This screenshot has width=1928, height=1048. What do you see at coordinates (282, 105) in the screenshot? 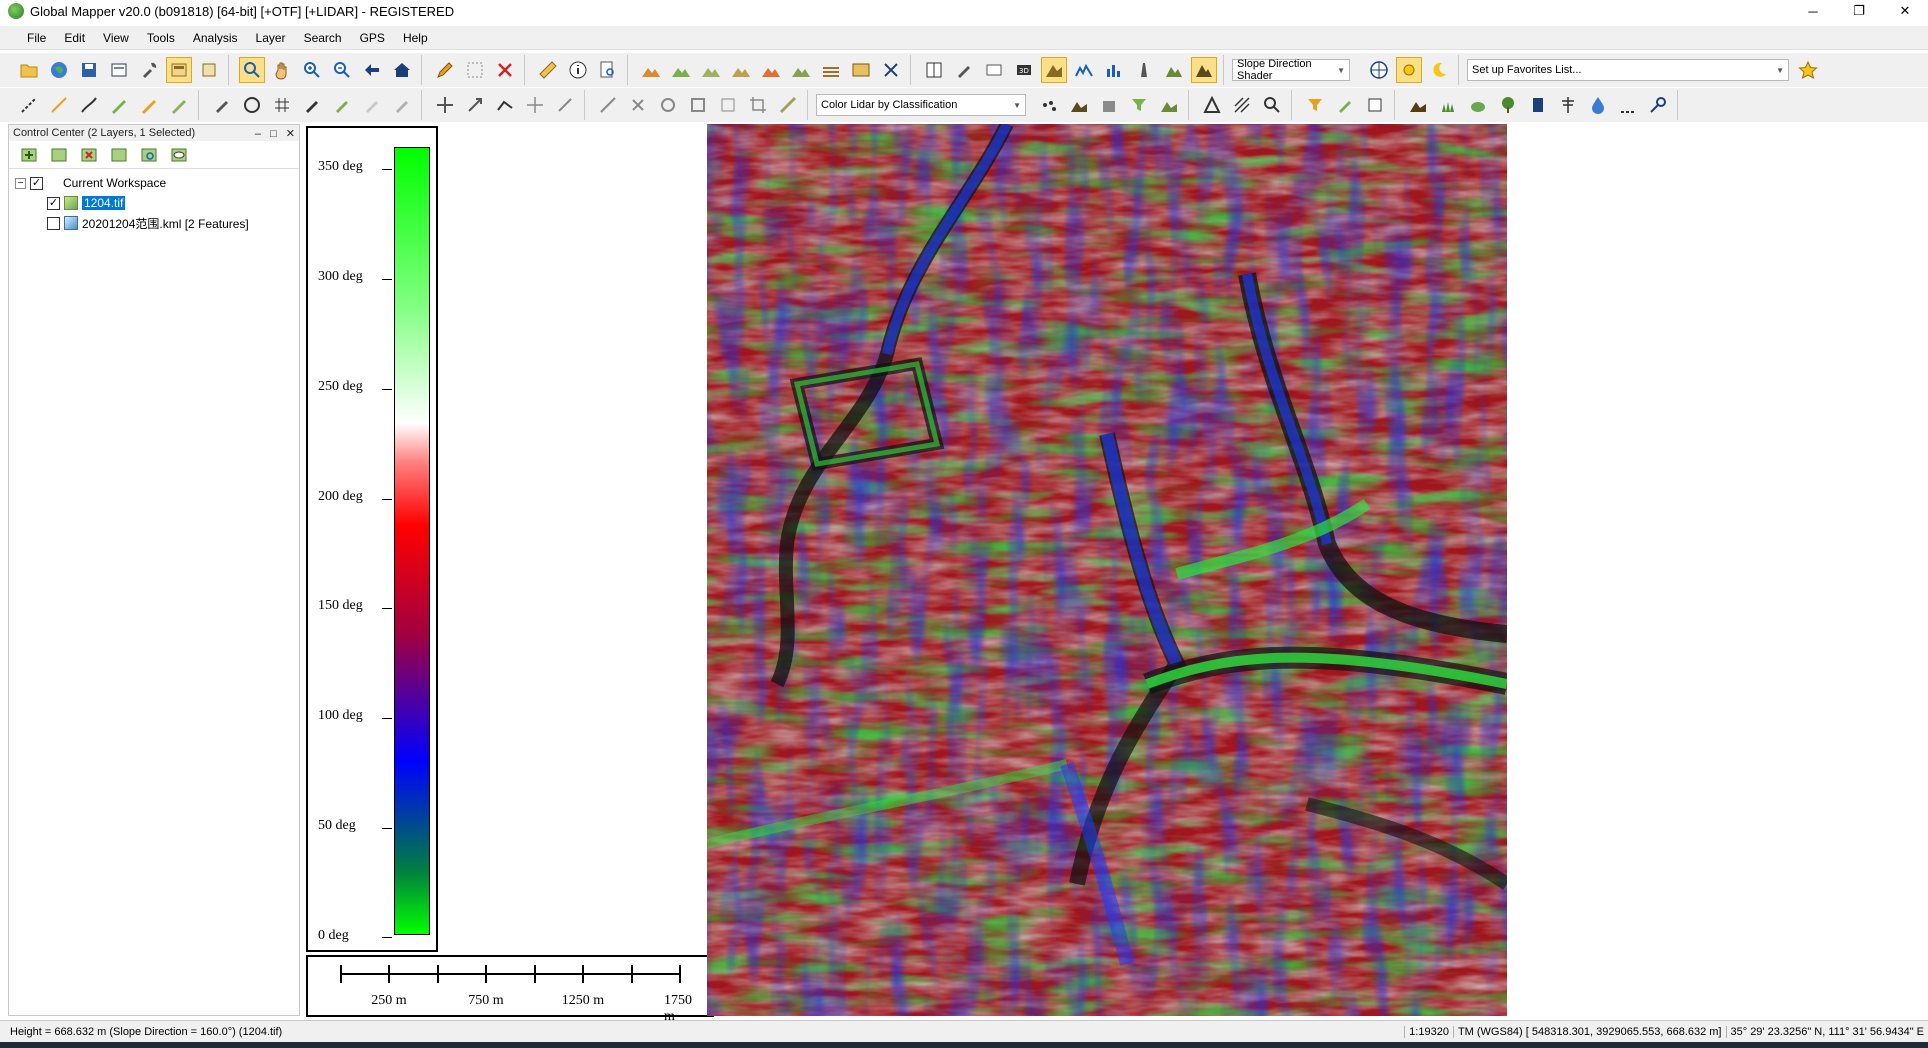
I see `grid-tool-icon` at bounding box center [282, 105].